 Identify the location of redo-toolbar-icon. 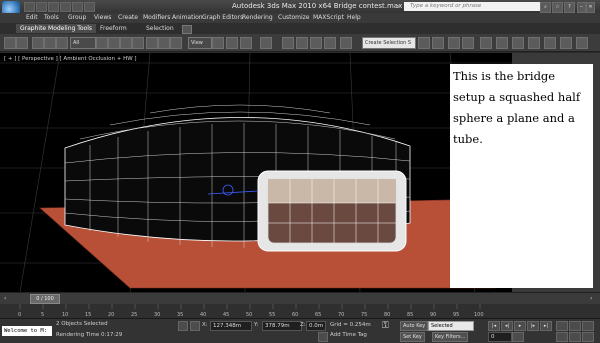
(22, 43).